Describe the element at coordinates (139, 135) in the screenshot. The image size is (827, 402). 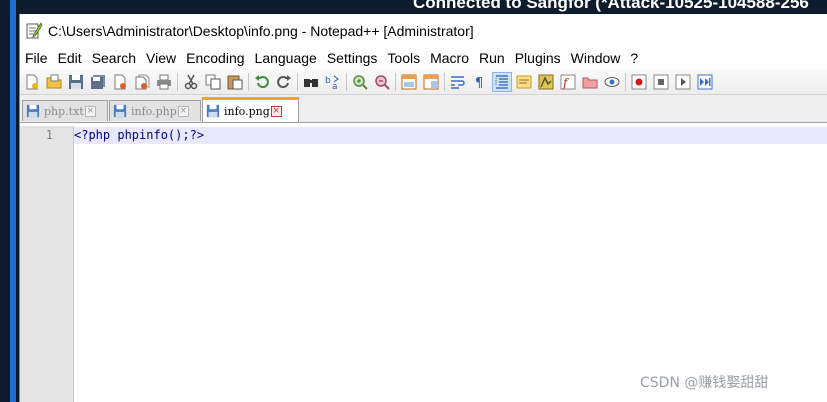
I see `code-line: <?php phpinfo();?>` at that location.